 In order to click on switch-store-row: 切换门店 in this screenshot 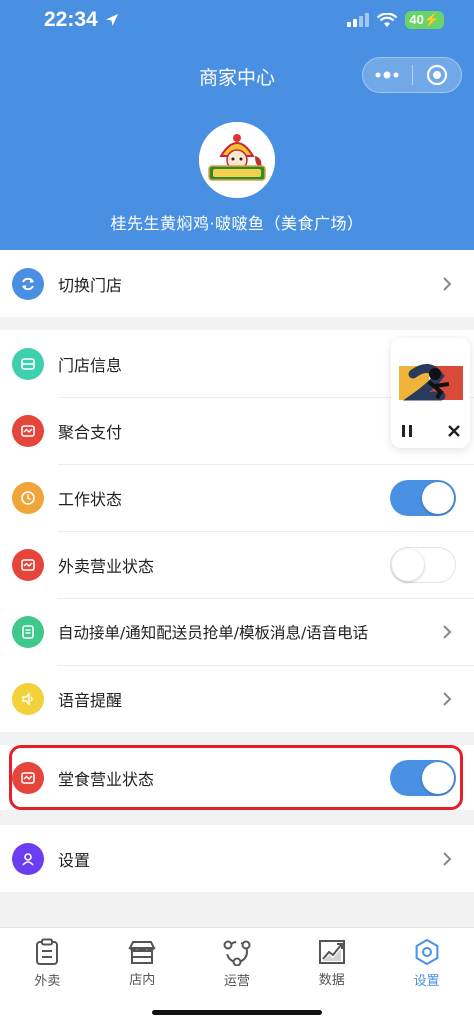, I will do `click(237, 283)`.